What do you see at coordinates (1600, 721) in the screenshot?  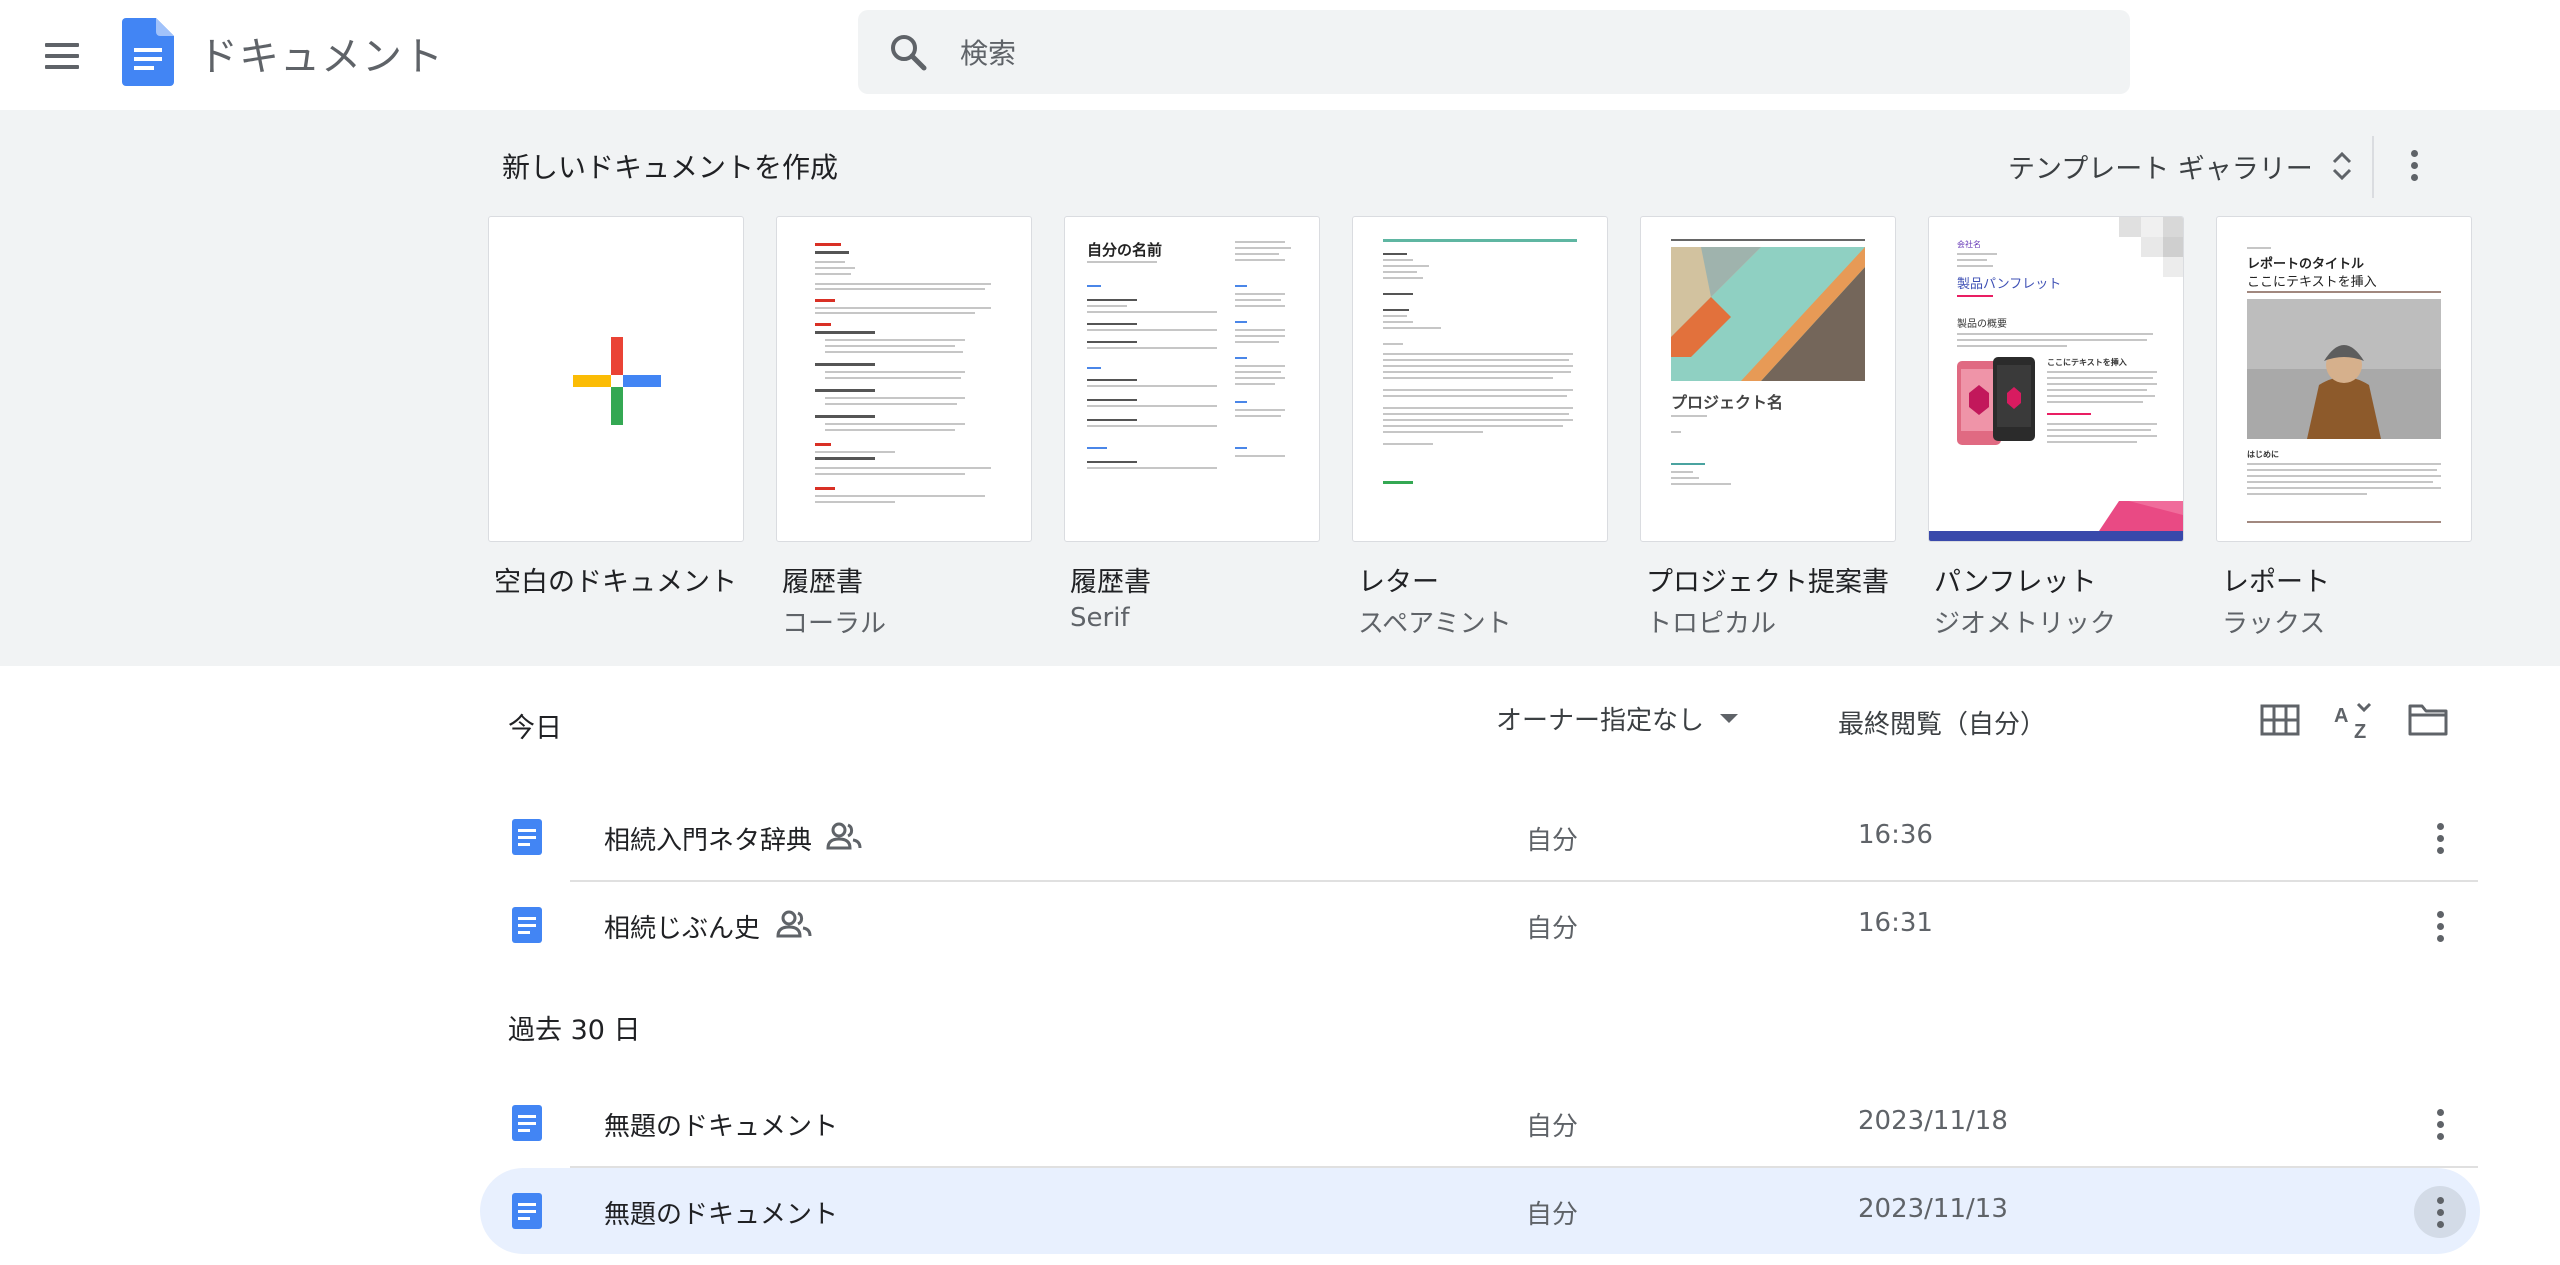 I see `owner-filter-label: オーナー指定なし` at bounding box center [1600, 721].